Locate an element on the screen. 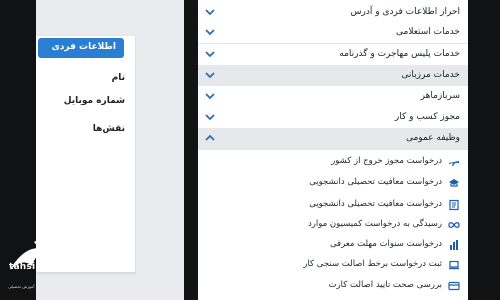  submenu-item-card-authentication: ثبت درخواست برخط اصالت سنجی کار is located at coordinates (333, 265).